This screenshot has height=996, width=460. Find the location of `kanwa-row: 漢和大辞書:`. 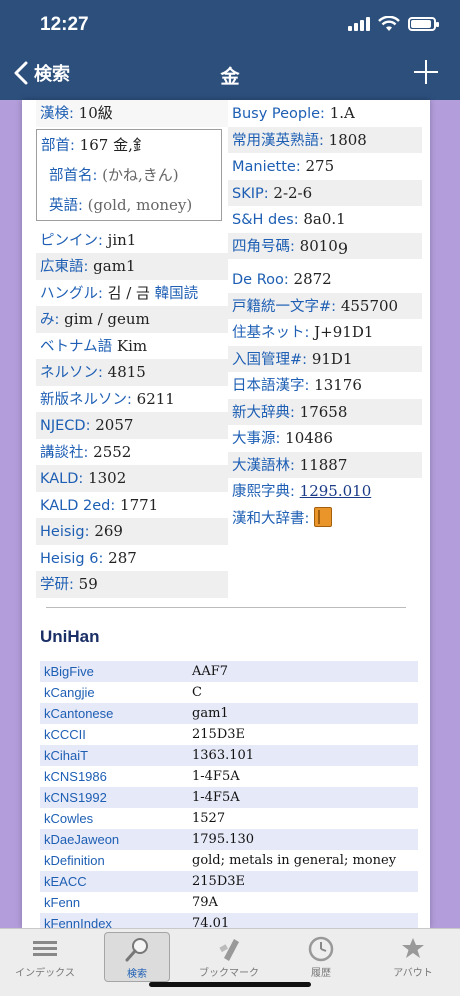

kanwa-row: 漢和大辞書: is located at coordinates (325, 518).